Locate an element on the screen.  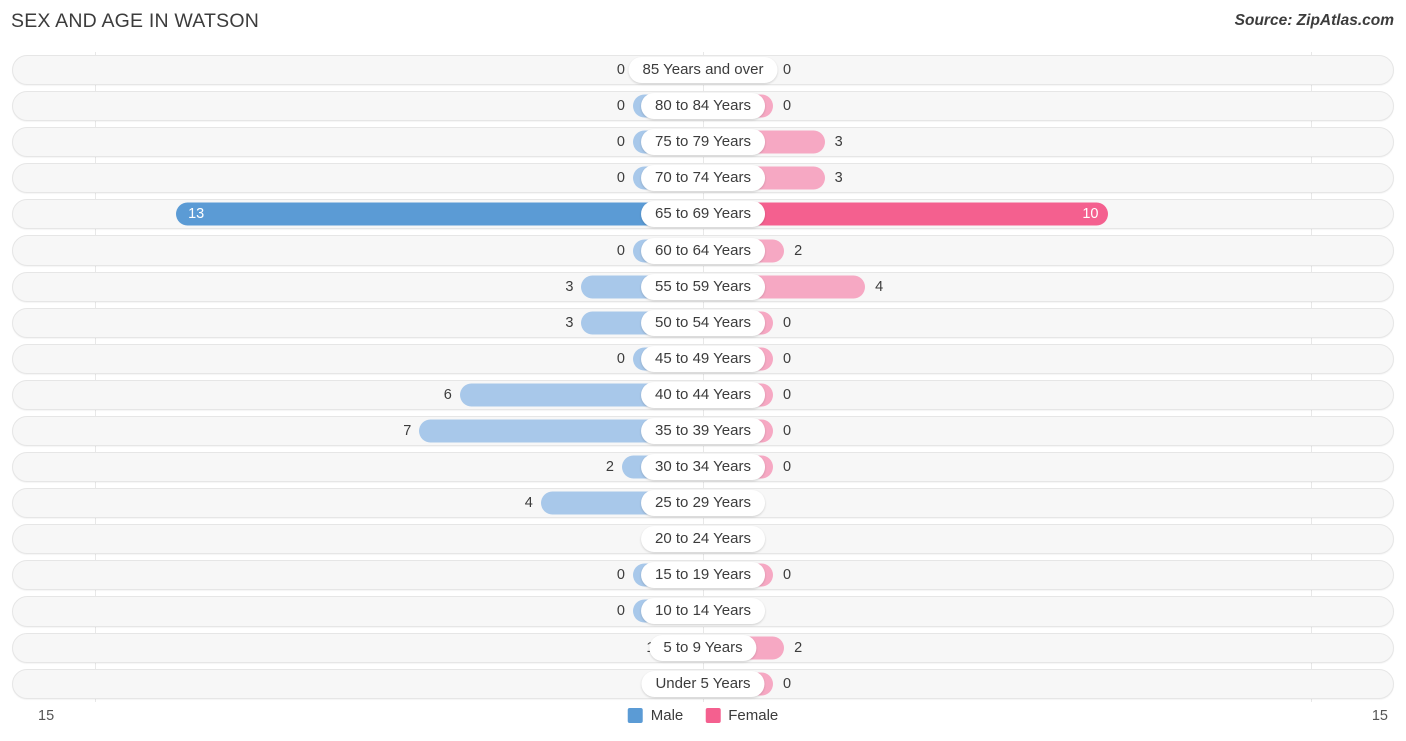
chart-legend: Male Female is located at coordinates (702, 715).